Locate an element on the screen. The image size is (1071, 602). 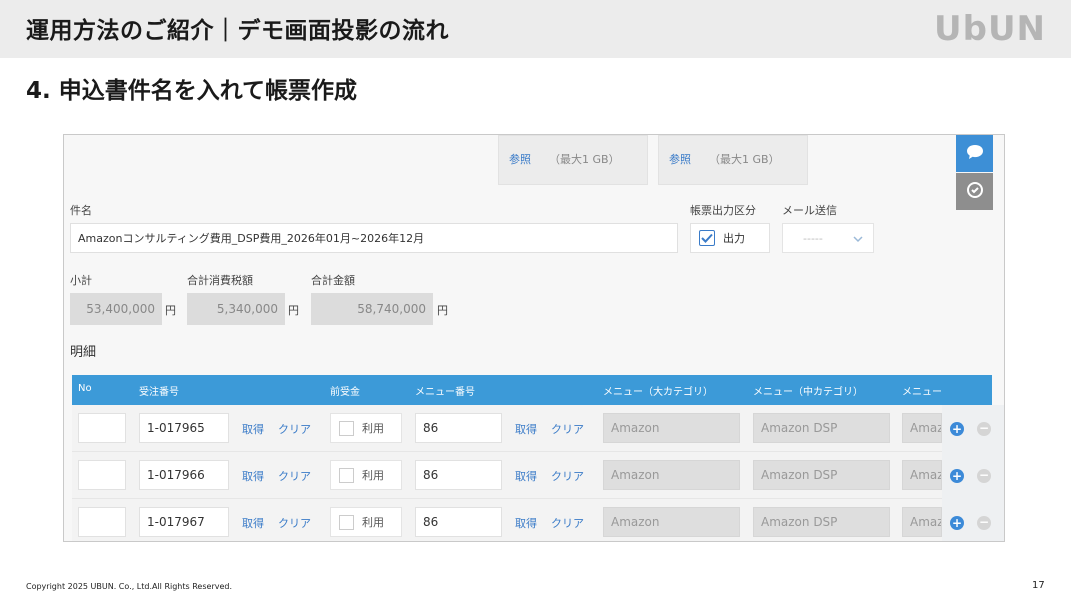
tax-value: 5,340,000 is located at coordinates (236, 309).